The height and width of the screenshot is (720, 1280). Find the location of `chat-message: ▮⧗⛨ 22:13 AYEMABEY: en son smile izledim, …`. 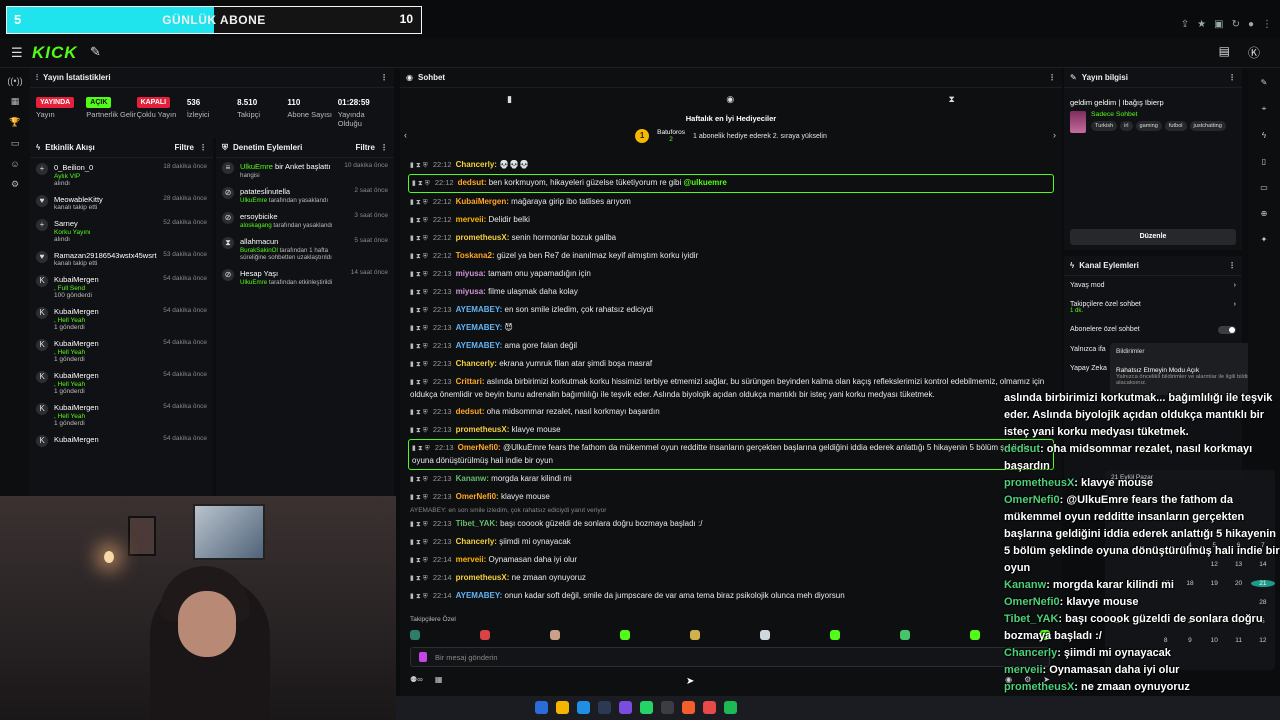

chat-message: ▮⧗⛨ 22:13 AYEMABEY: en son smile izledim, … is located at coordinates (731, 310).